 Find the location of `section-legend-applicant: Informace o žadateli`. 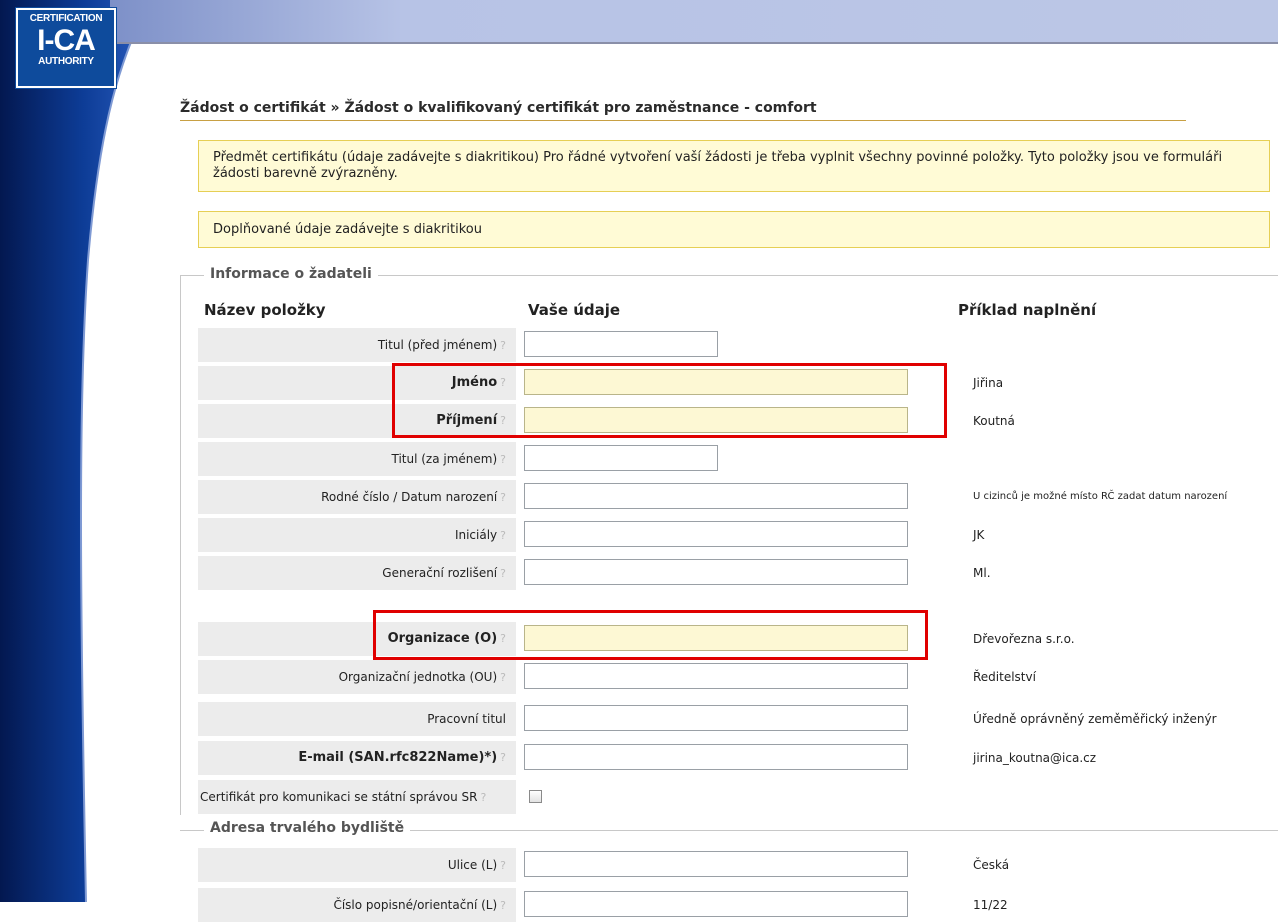

section-legend-applicant: Informace o žadateli is located at coordinates (291, 274).